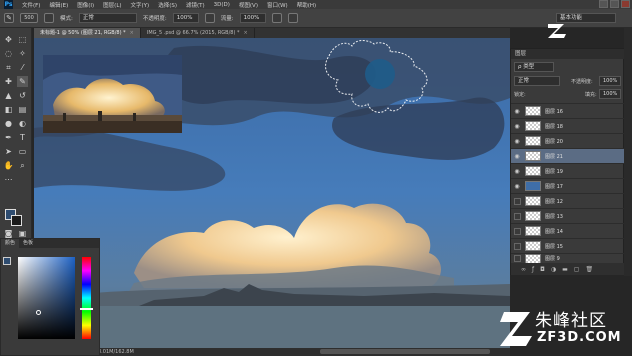 The height and width of the screenshot is (356, 632). Describe the element at coordinates (86, 298) in the screenshot. I see `hue-slider` at that location.